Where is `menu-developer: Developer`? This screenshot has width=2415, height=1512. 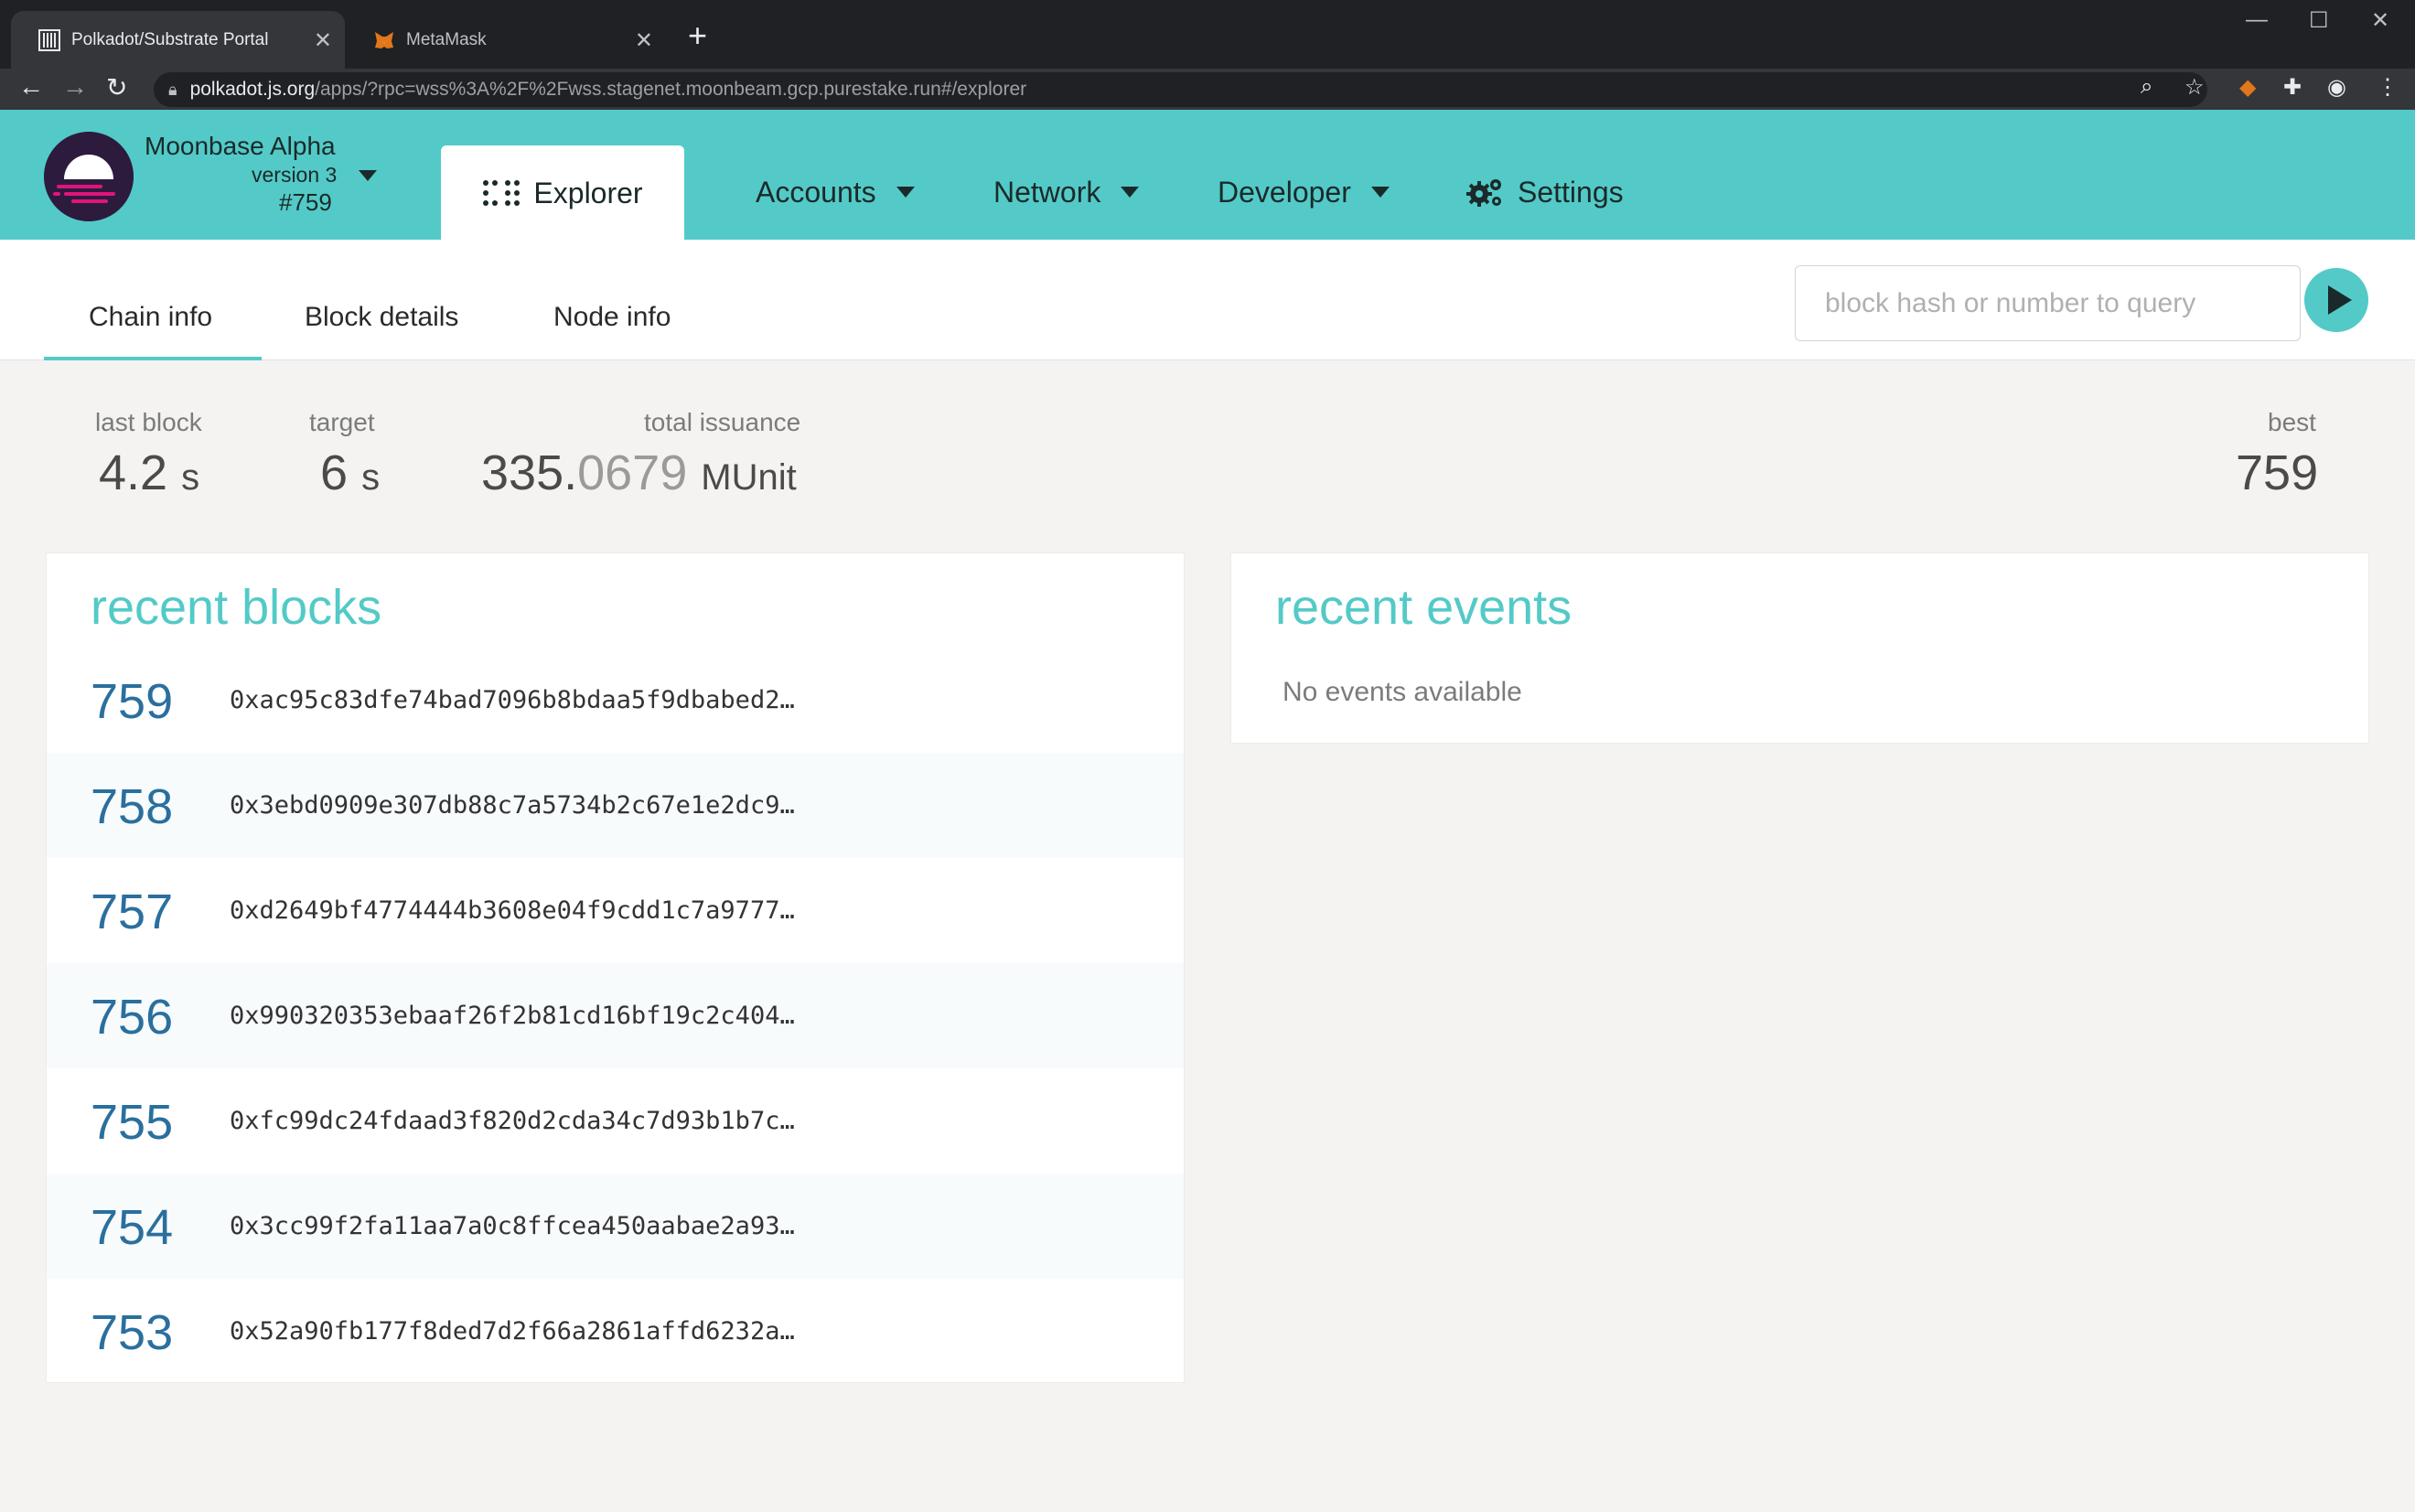 menu-developer: Developer is located at coordinates (1304, 192).